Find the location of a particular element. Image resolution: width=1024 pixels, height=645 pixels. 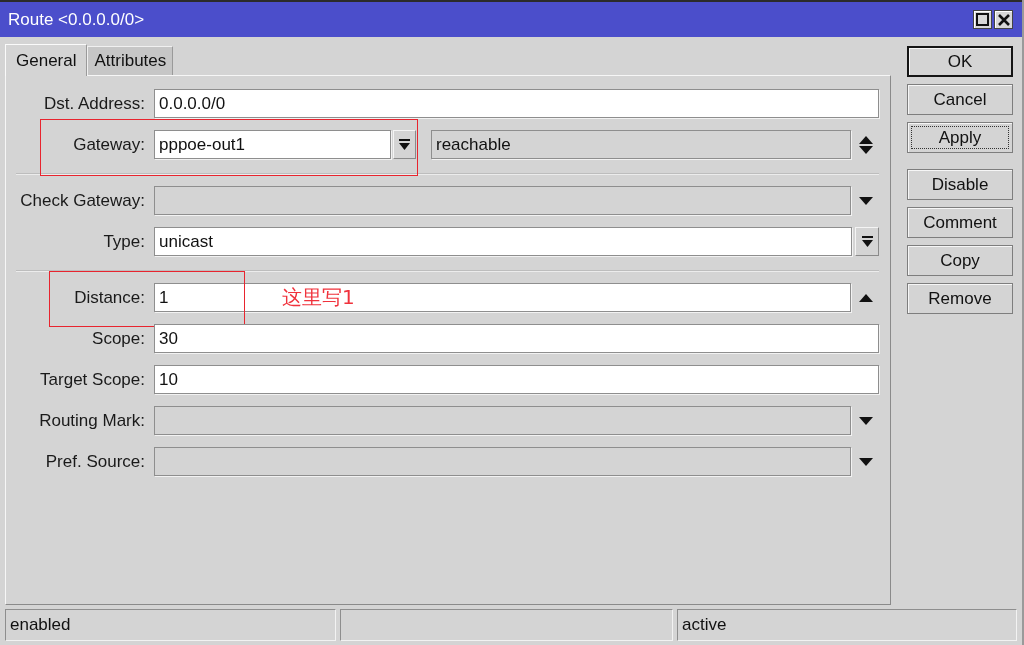

field-label: Distance: is located at coordinates (109, 298).